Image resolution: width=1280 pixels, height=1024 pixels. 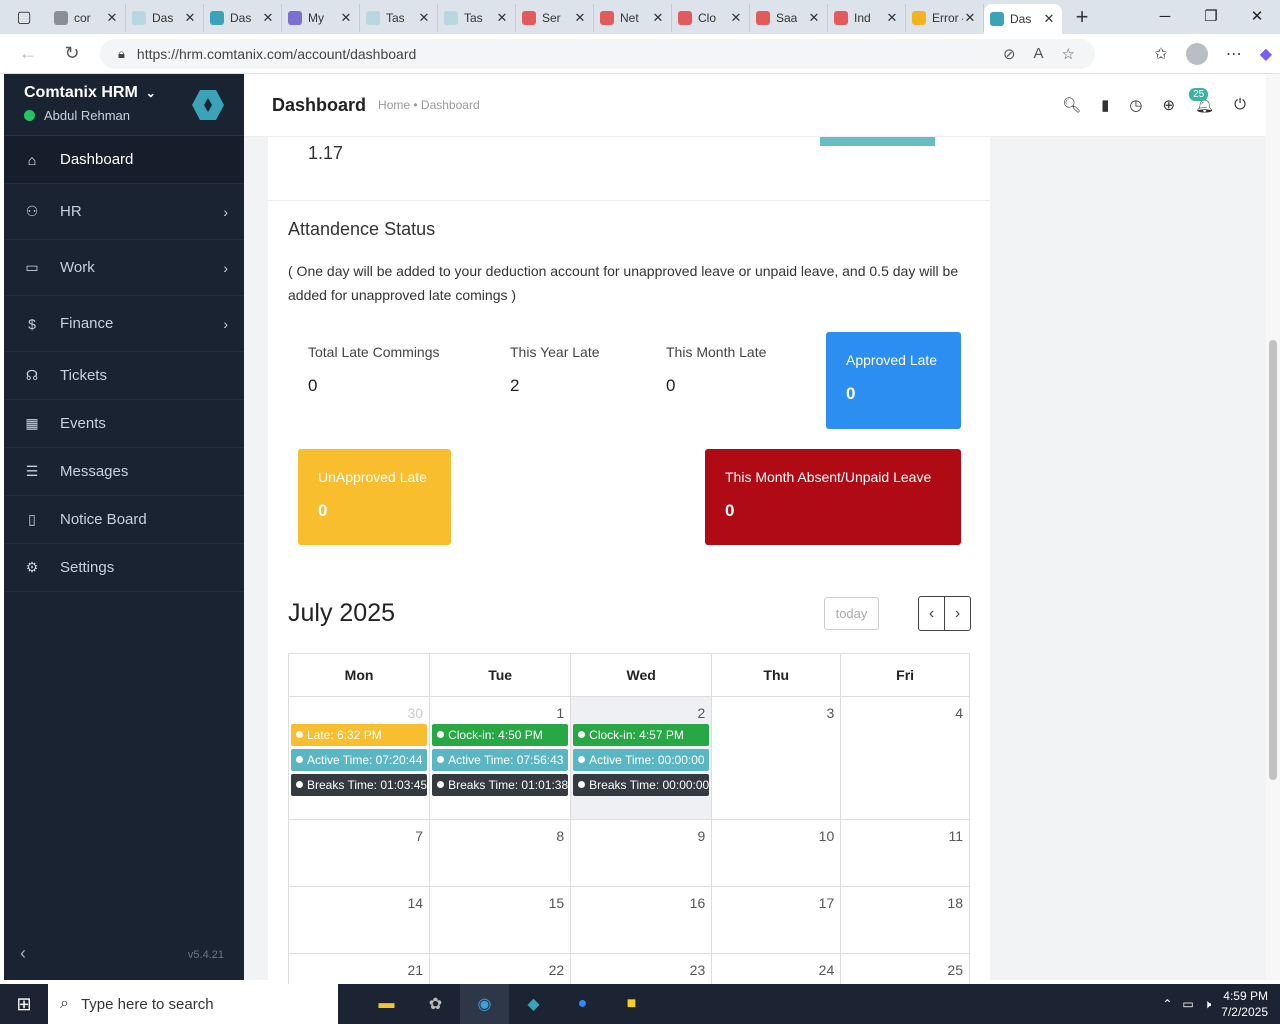 I want to click on previous-widget-button, so click(x=877, y=141).